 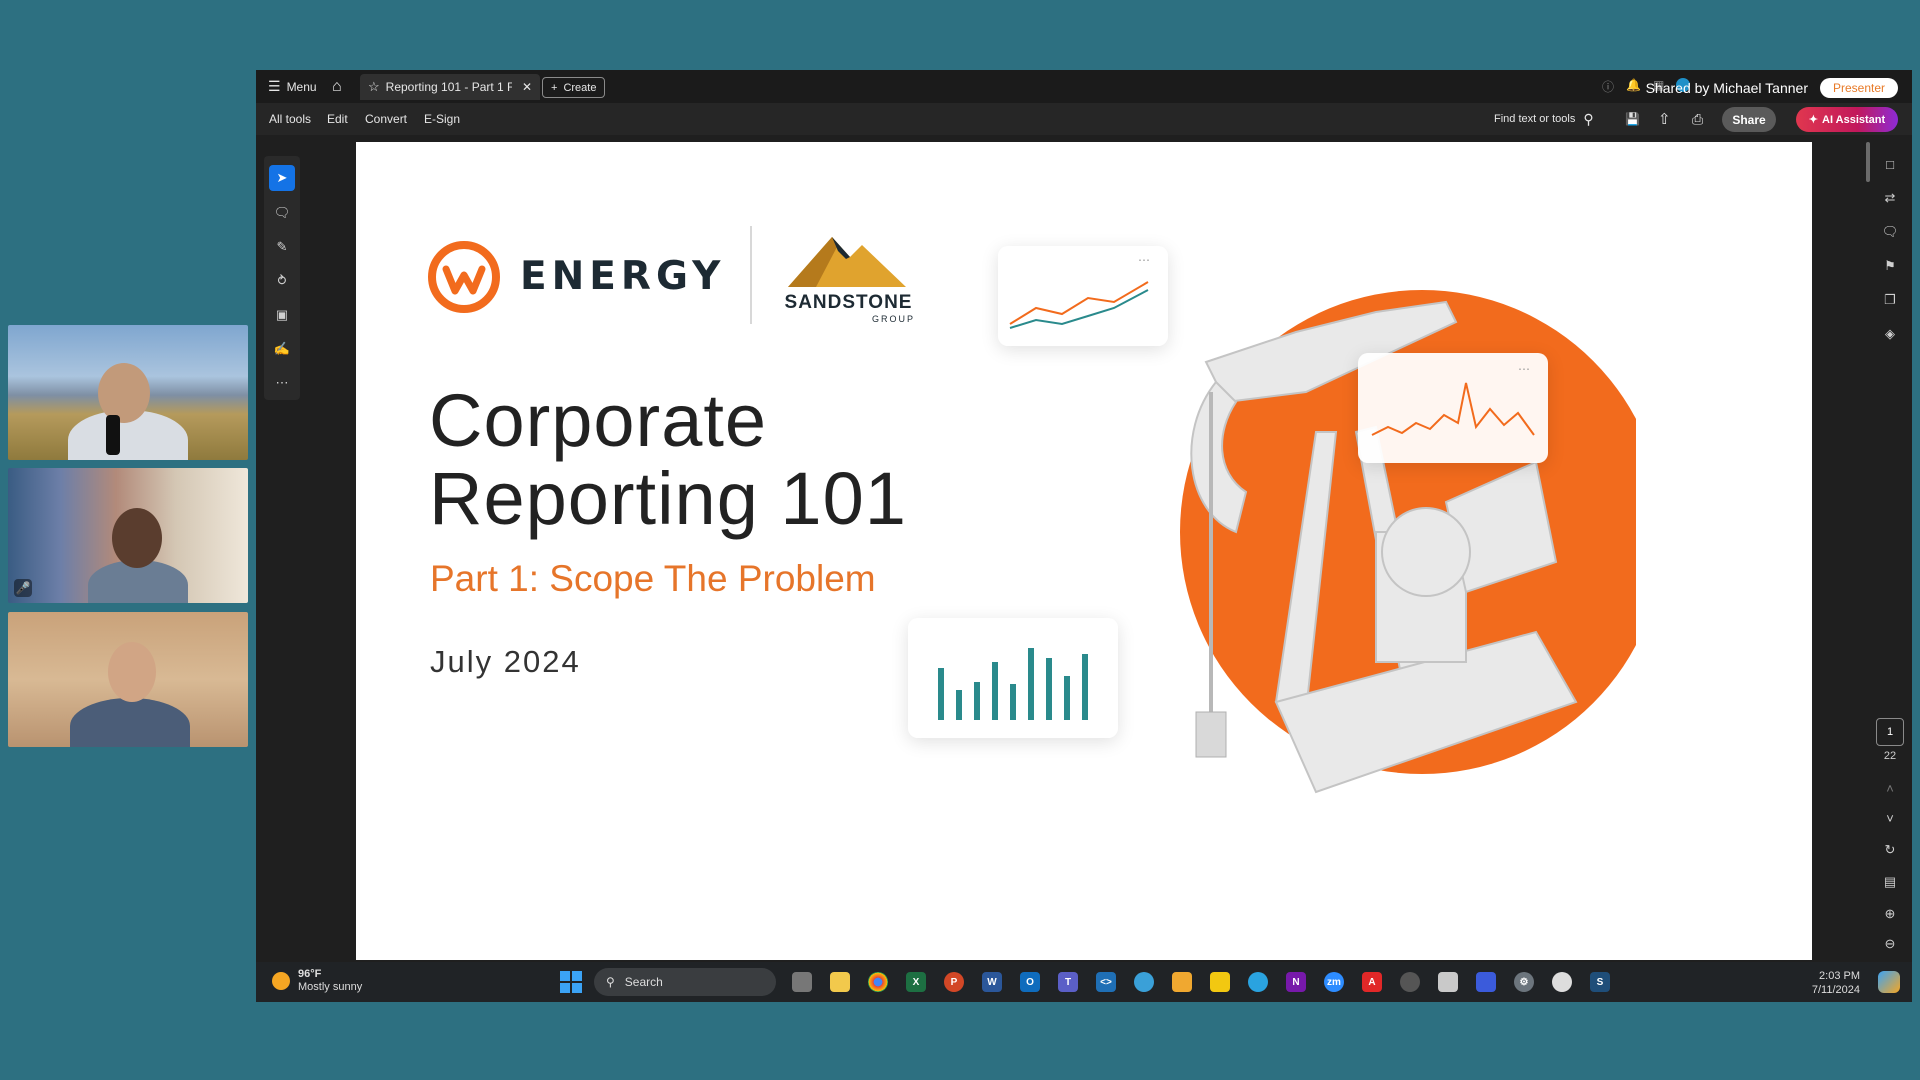 What do you see at coordinates (1890, 334) in the screenshot?
I see `layers-icon: ◈` at bounding box center [1890, 334].